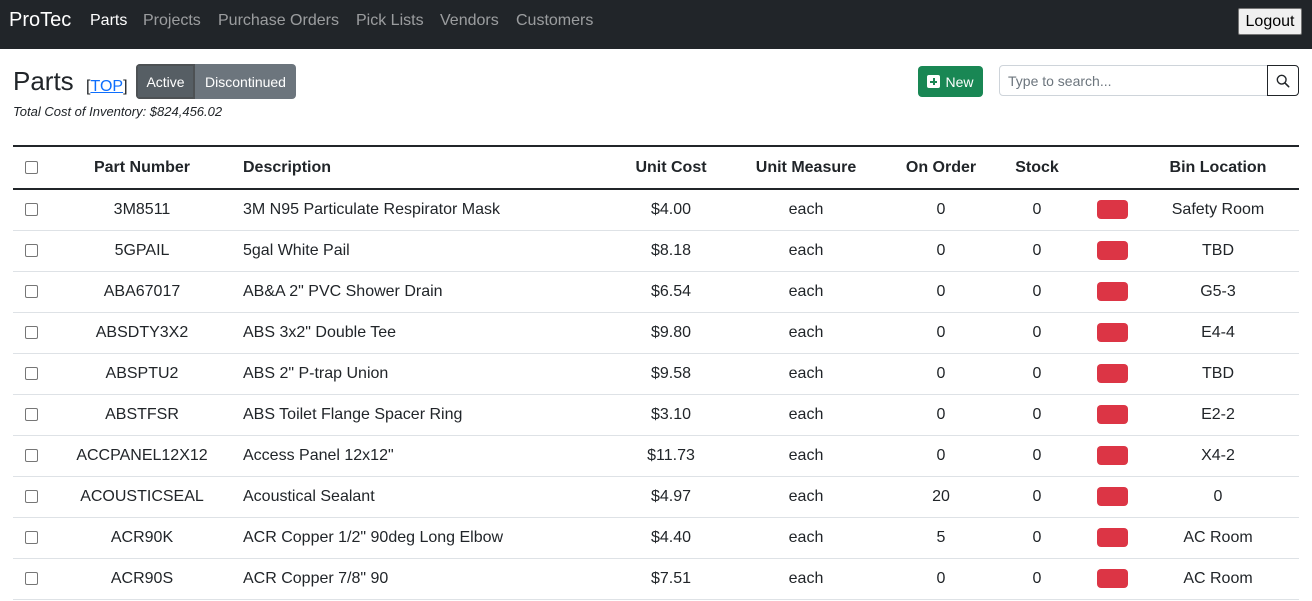 This screenshot has height=601, width=1312. Describe the element at coordinates (245, 81) in the screenshot. I see `filter-discontinued-button: Discontinued` at that location.